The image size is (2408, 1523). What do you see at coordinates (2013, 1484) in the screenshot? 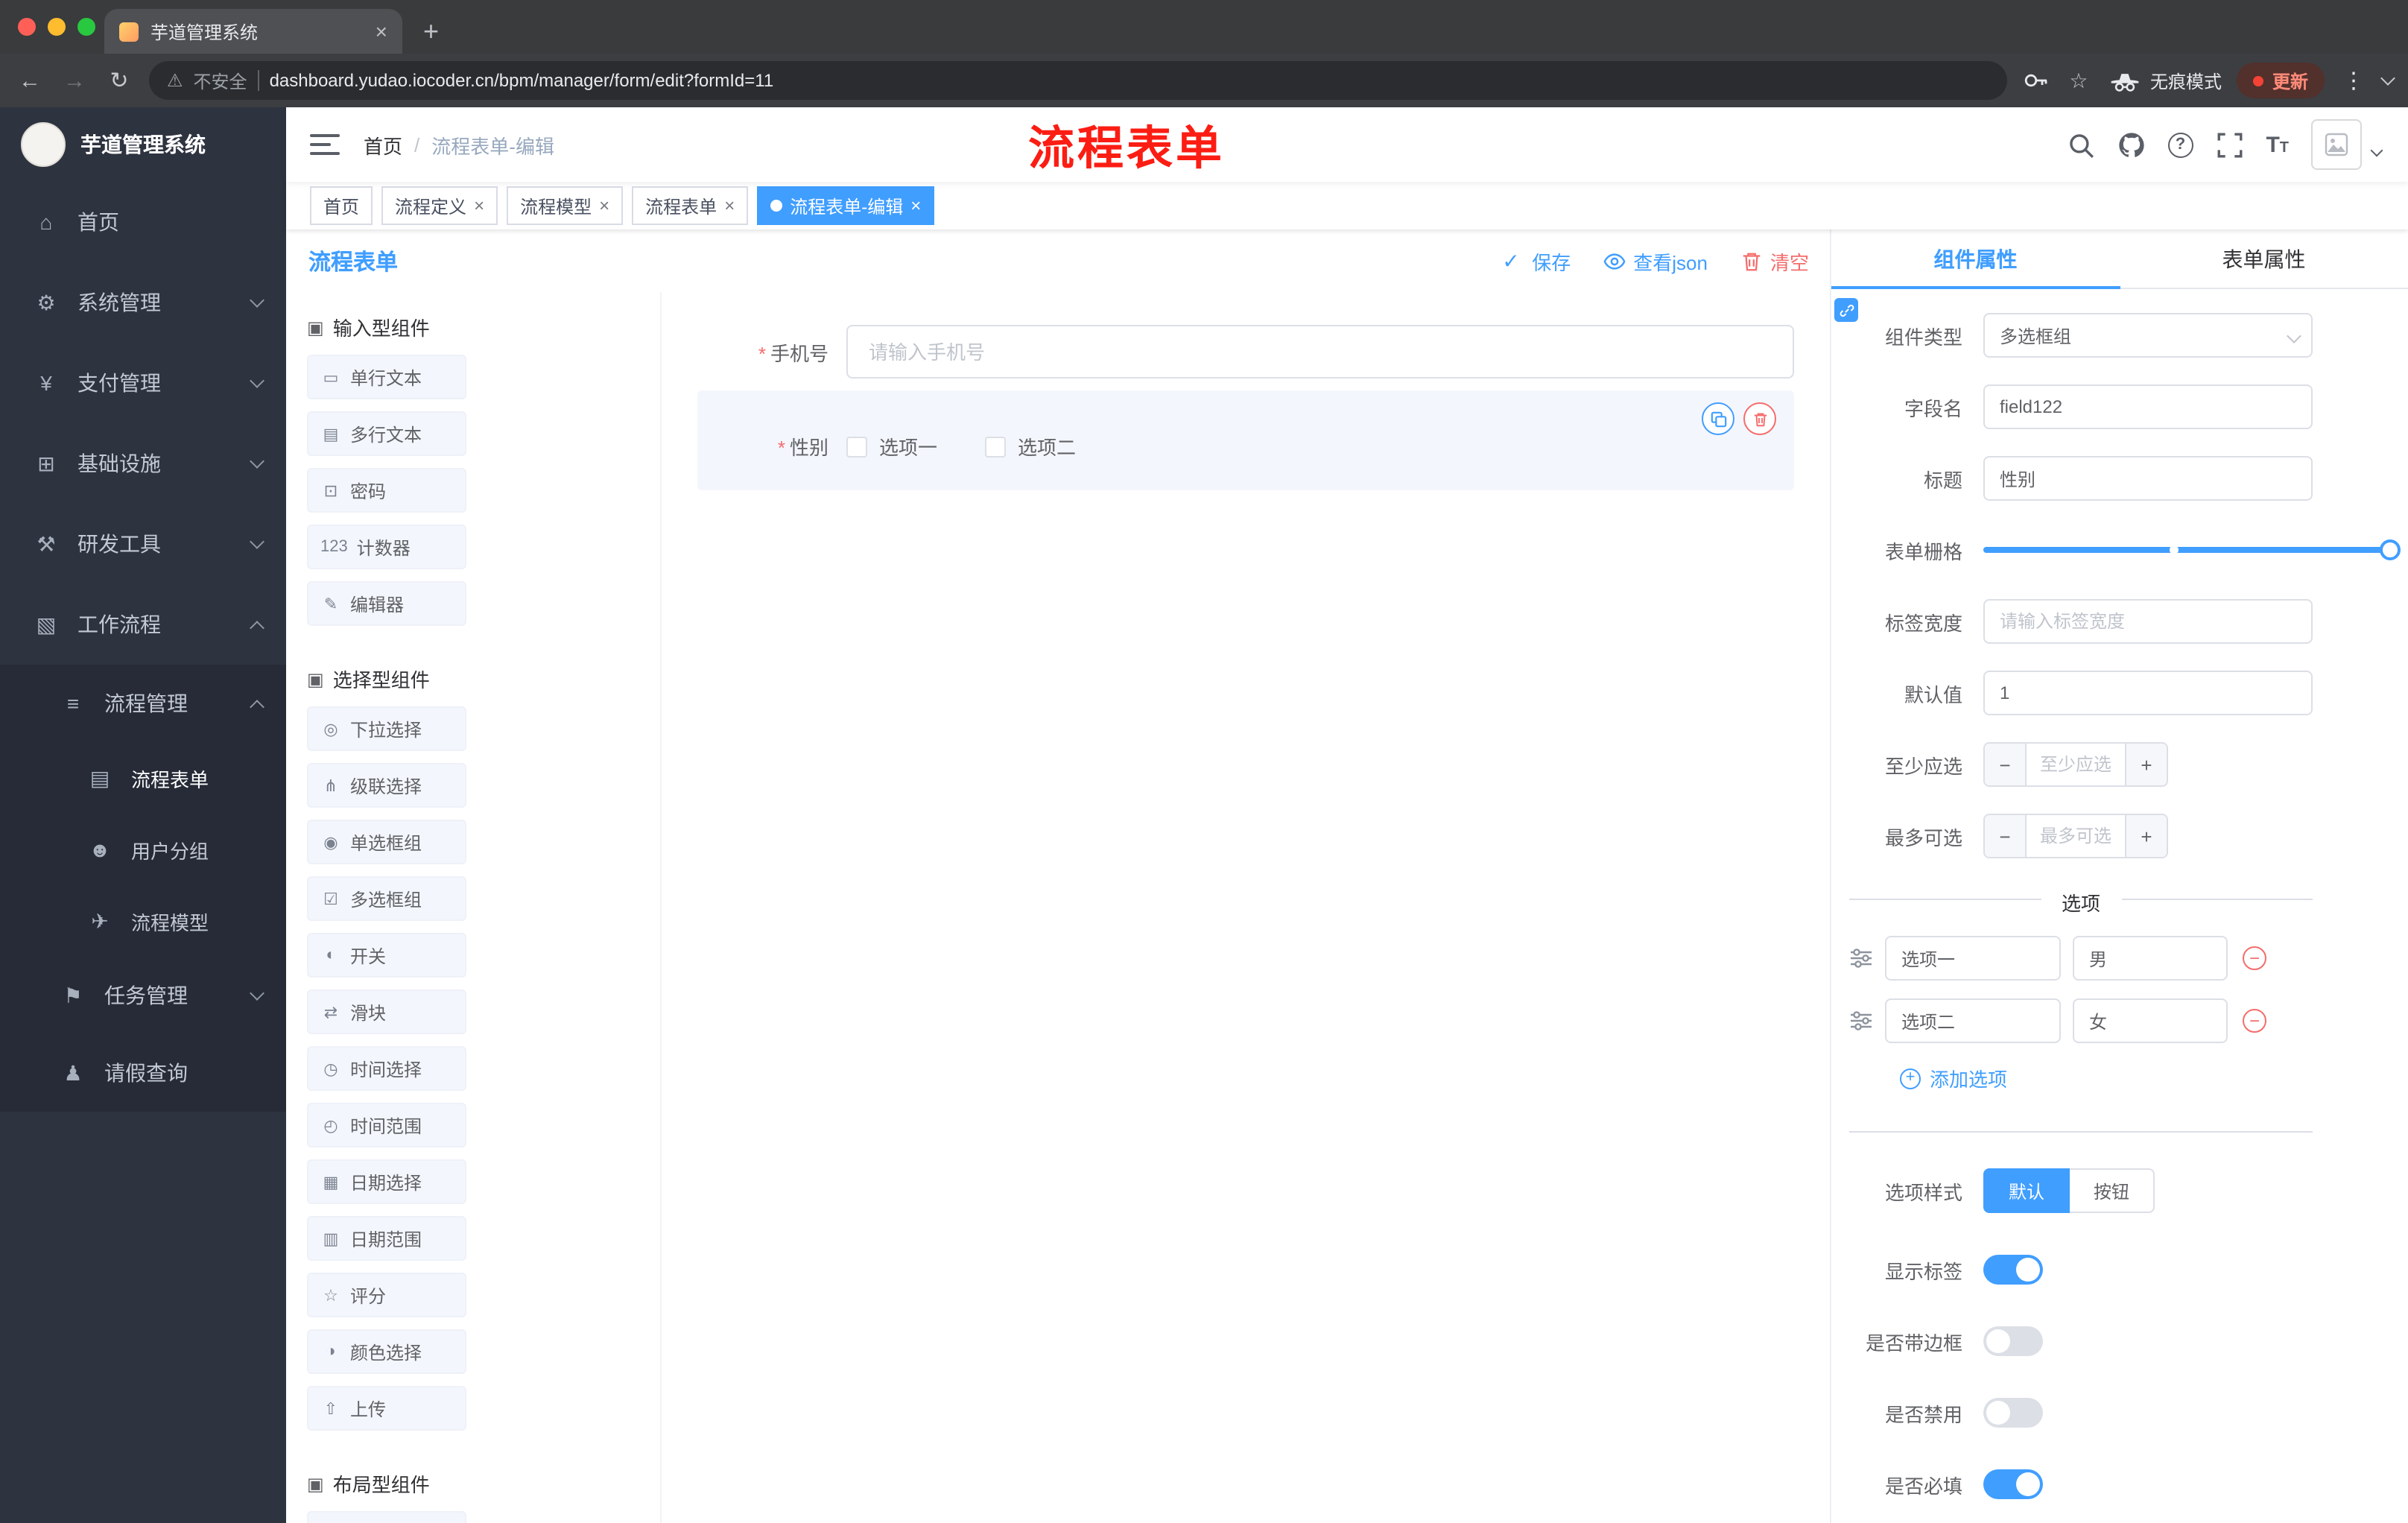
I see `required-switch` at bounding box center [2013, 1484].